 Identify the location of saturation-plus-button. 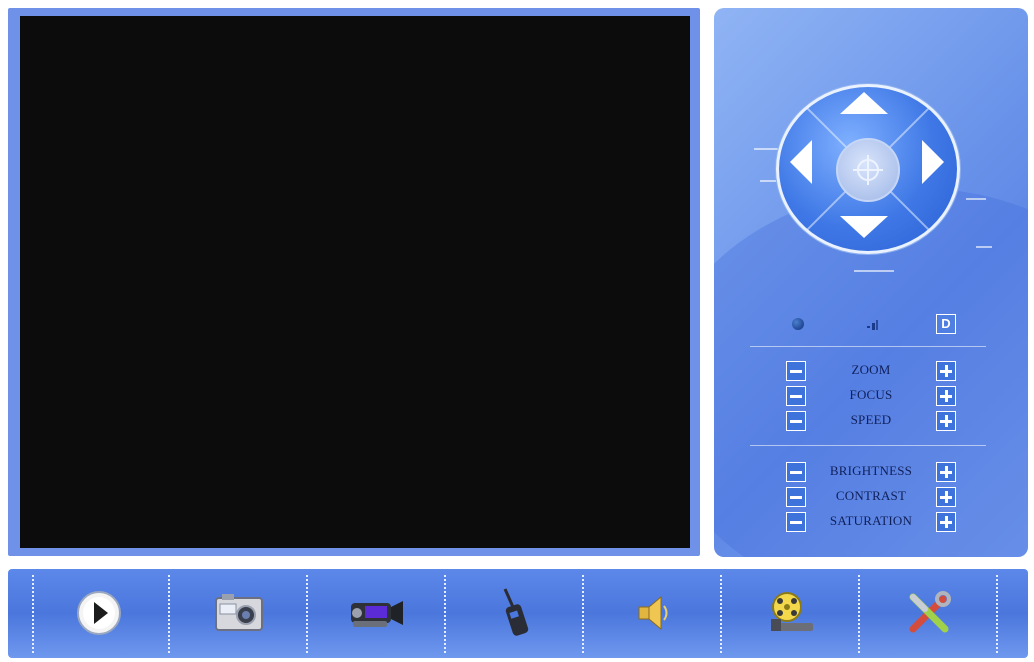
(946, 522).